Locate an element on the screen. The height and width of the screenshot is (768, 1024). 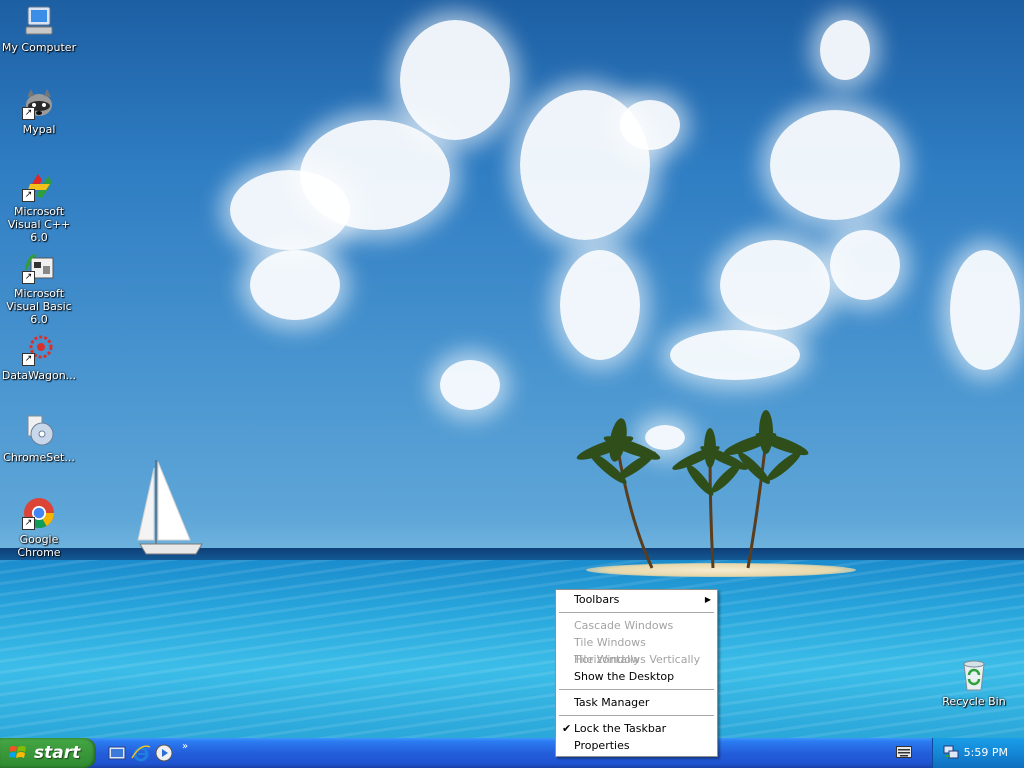
media-player-icon is located at coordinates (164, 753).